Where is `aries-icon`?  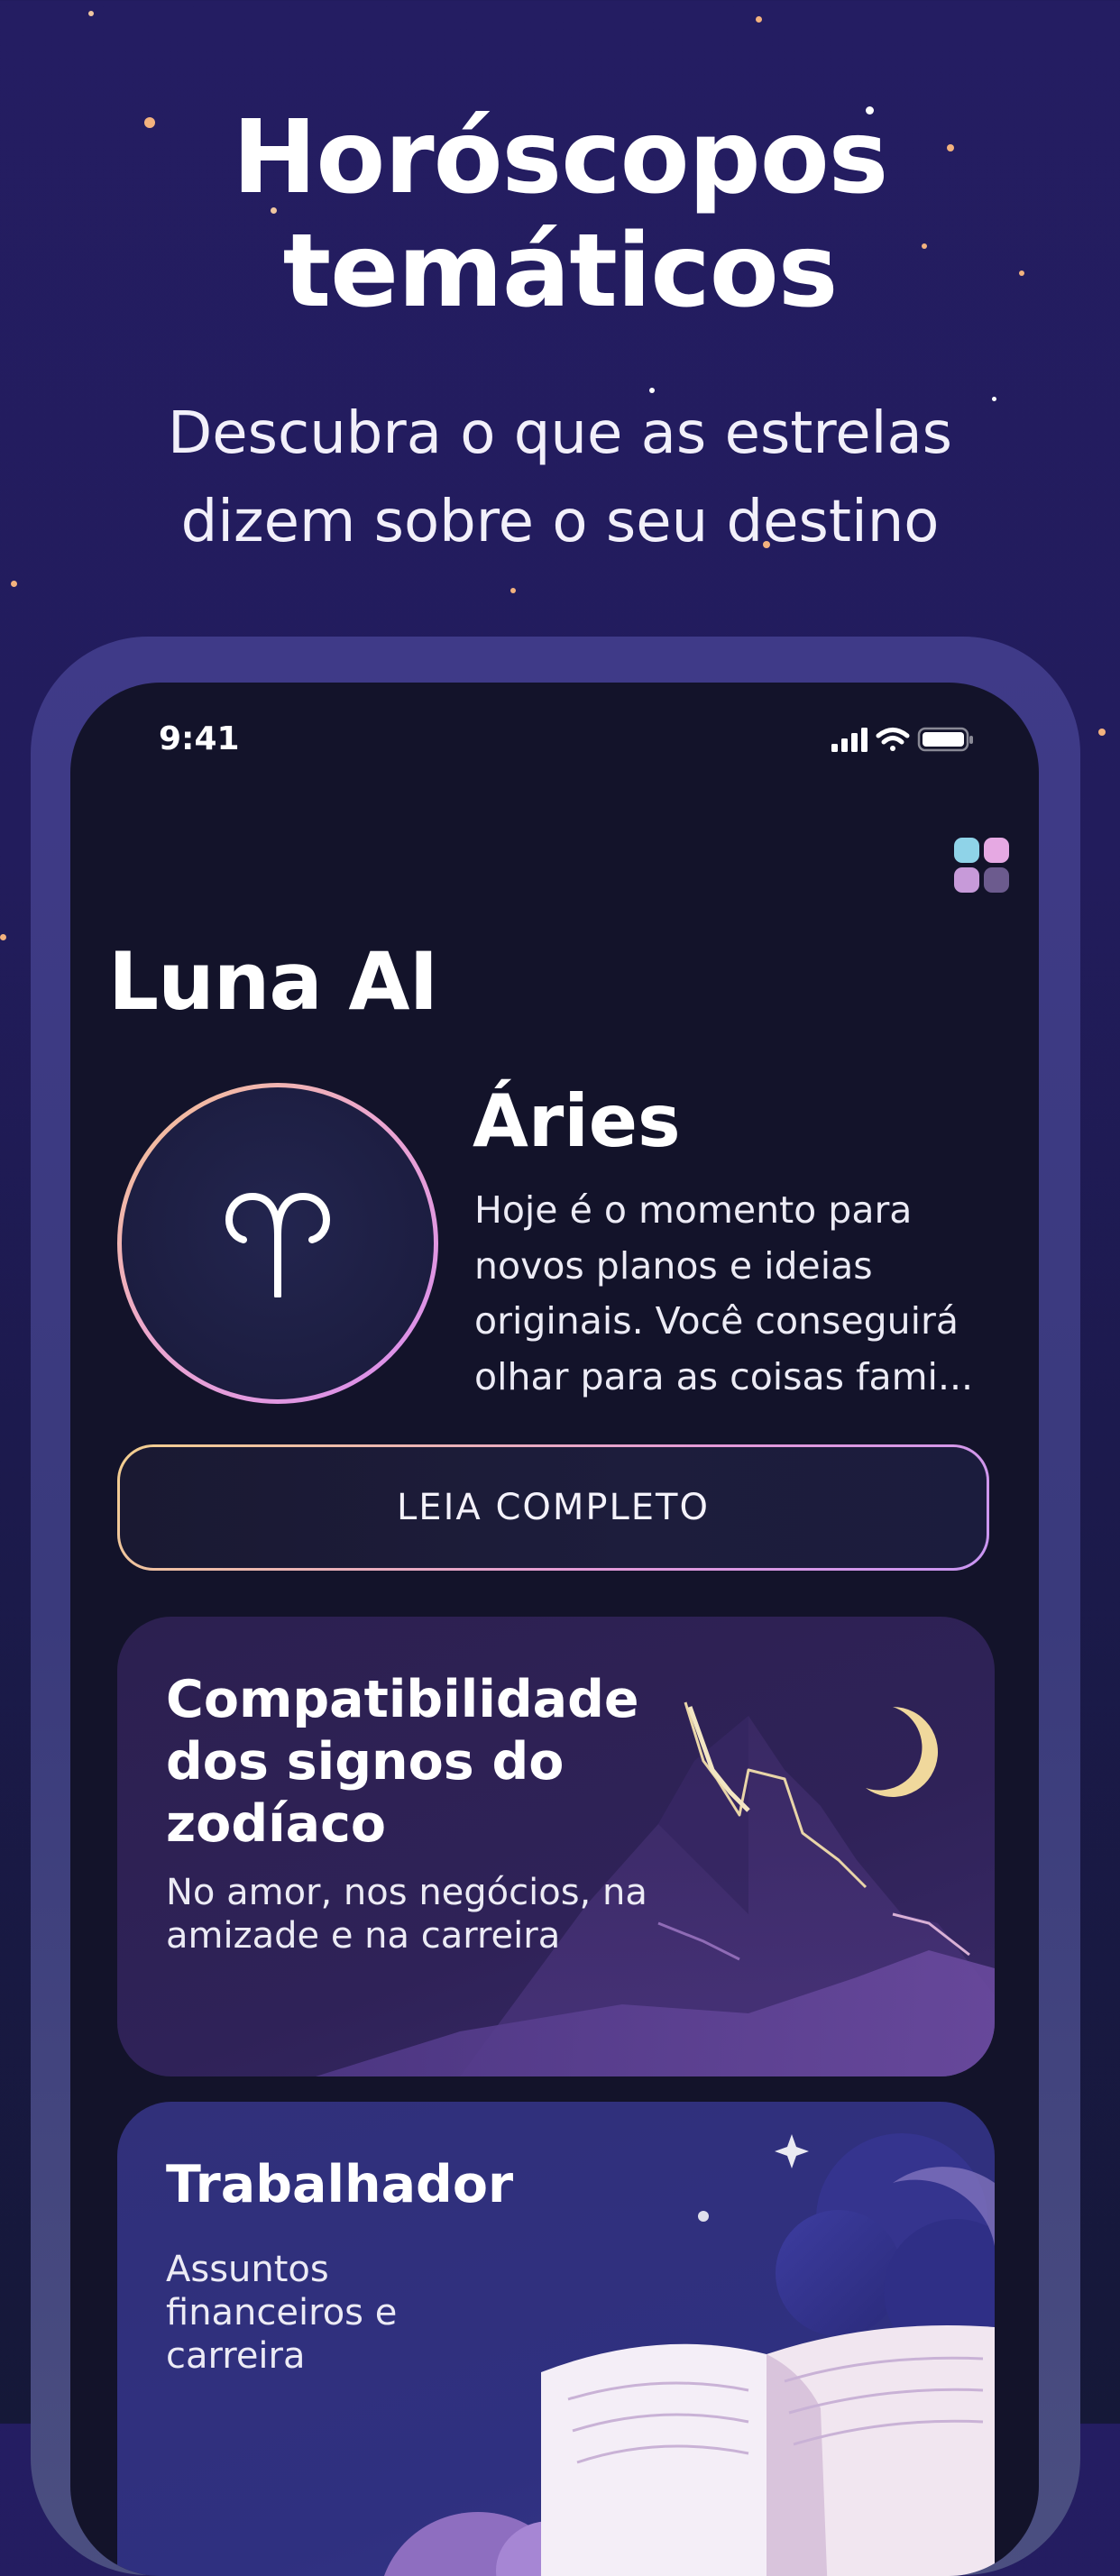 aries-icon is located at coordinates (278, 1244).